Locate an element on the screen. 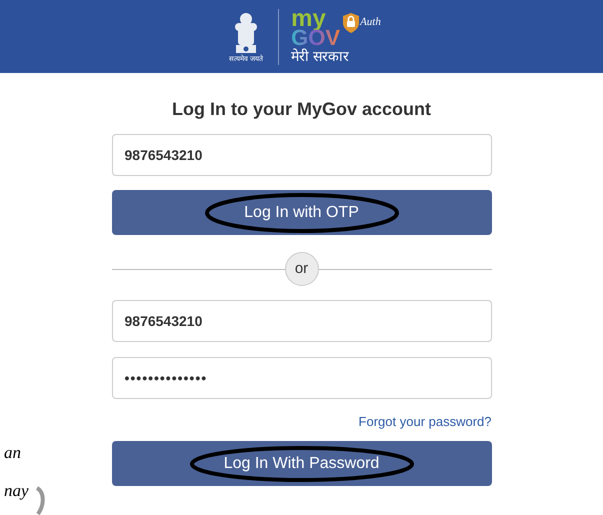 This screenshot has width=603, height=515. curve-mark is located at coordinates (40, 500).